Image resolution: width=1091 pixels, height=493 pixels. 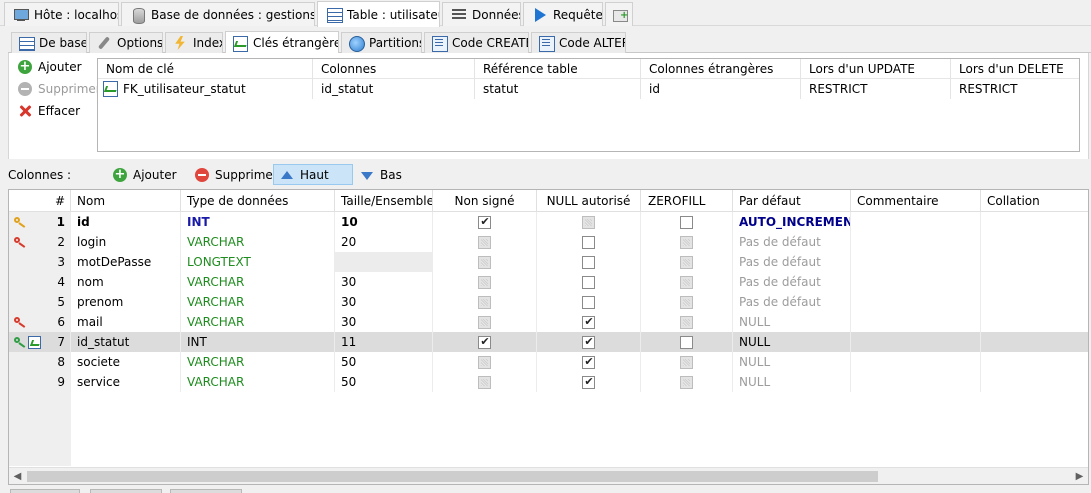 I want to click on new-query-tab-button, so click(x=619, y=14).